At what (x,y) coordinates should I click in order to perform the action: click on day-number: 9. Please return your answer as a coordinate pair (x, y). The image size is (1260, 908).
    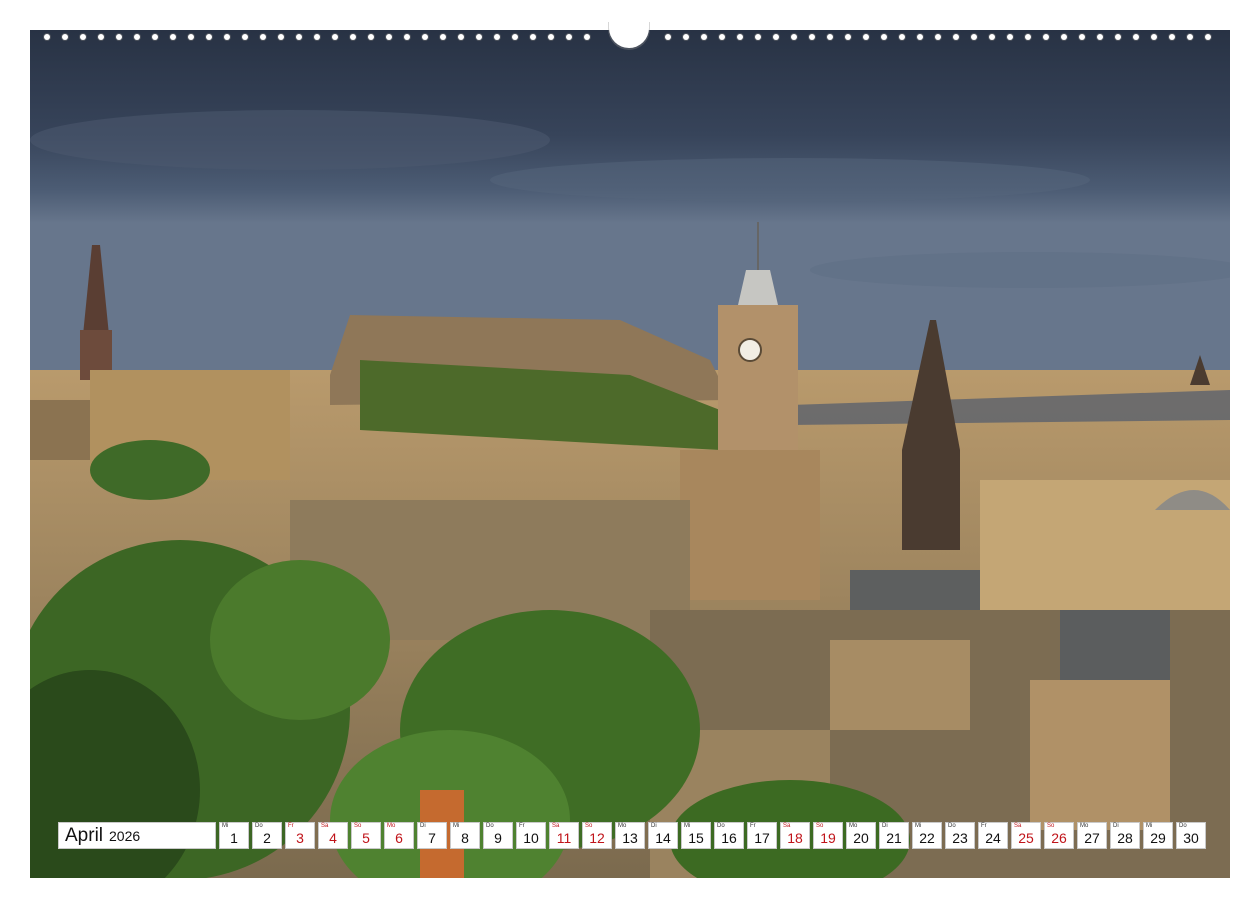
    Looking at the image, I should click on (498, 838).